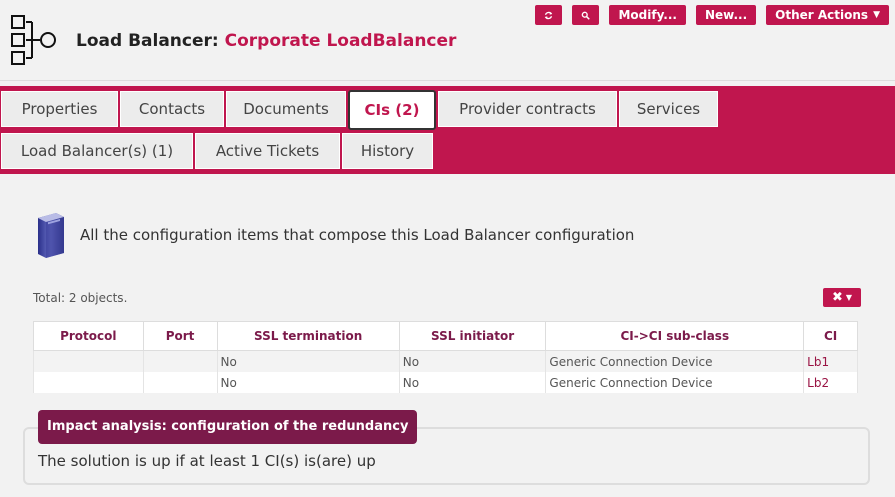  I want to click on object-name: Corporate LoadBalancer, so click(340, 41).